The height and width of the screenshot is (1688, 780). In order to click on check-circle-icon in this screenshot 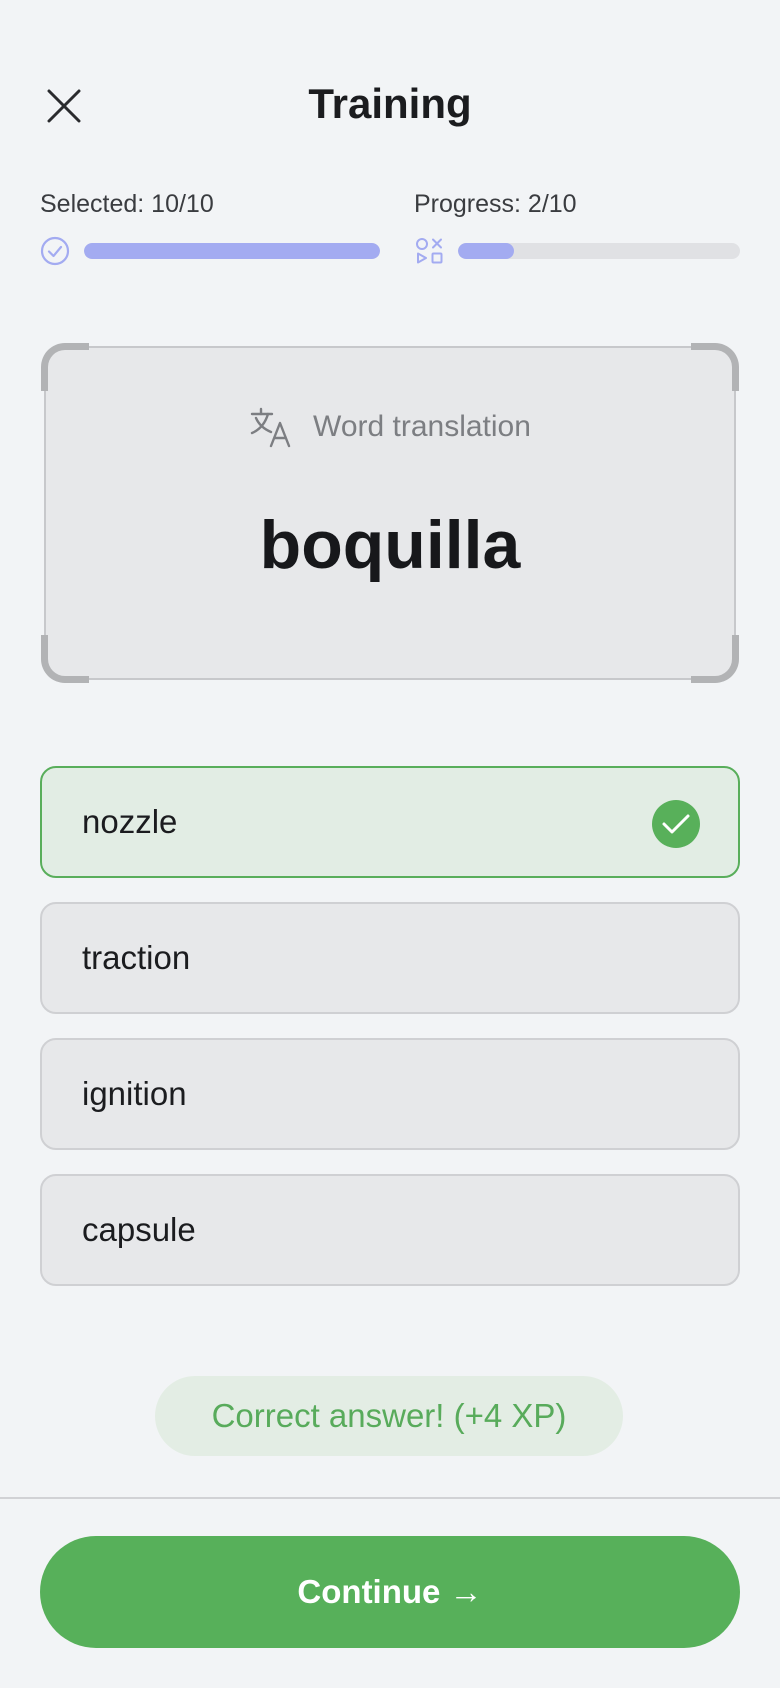, I will do `click(55, 251)`.